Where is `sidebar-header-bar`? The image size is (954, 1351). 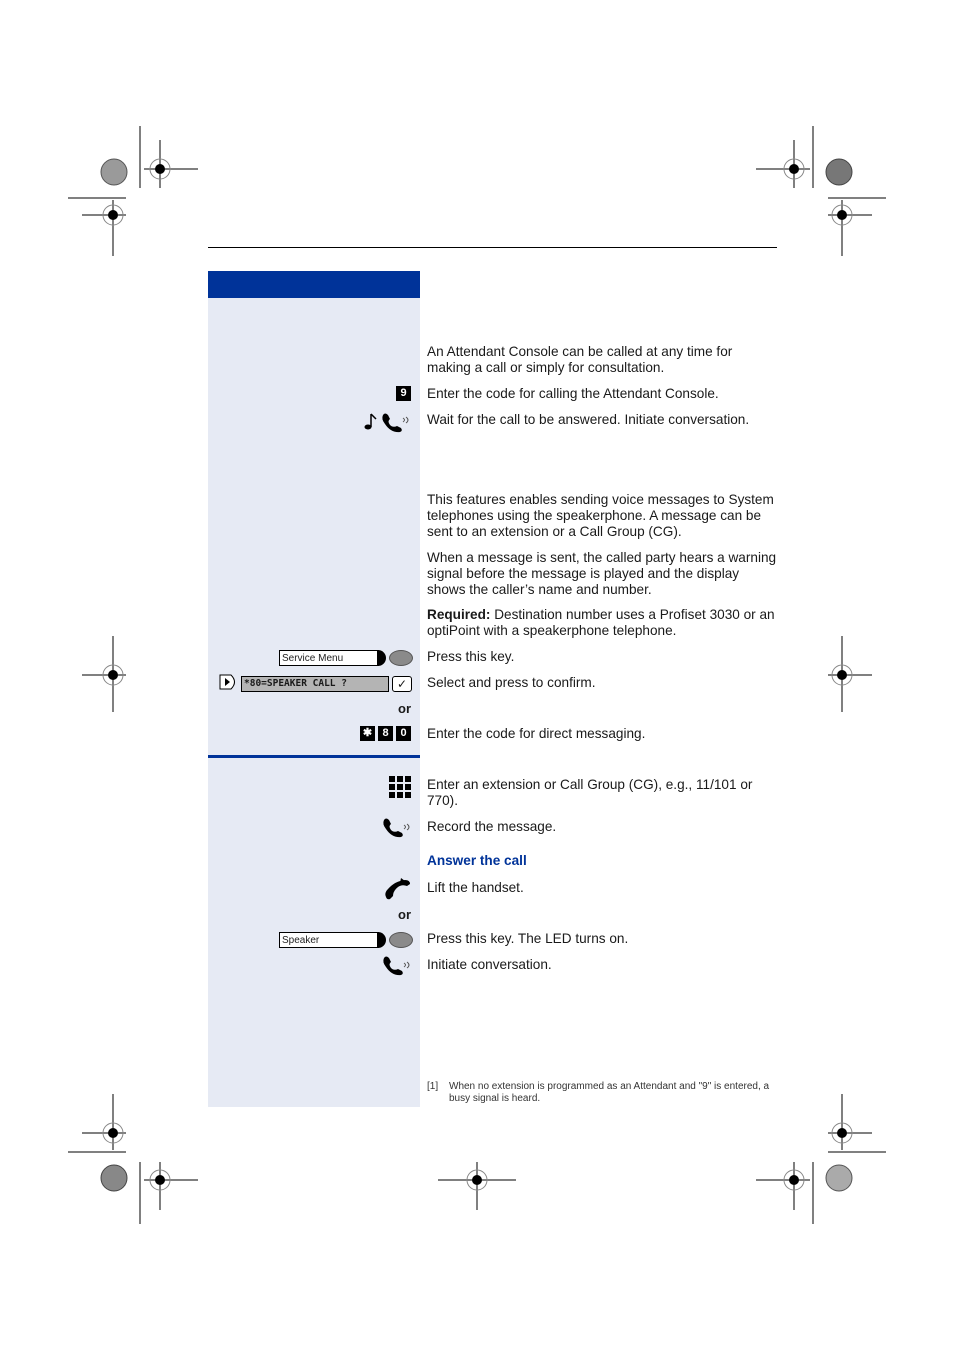 sidebar-header-bar is located at coordinates (314, 284).